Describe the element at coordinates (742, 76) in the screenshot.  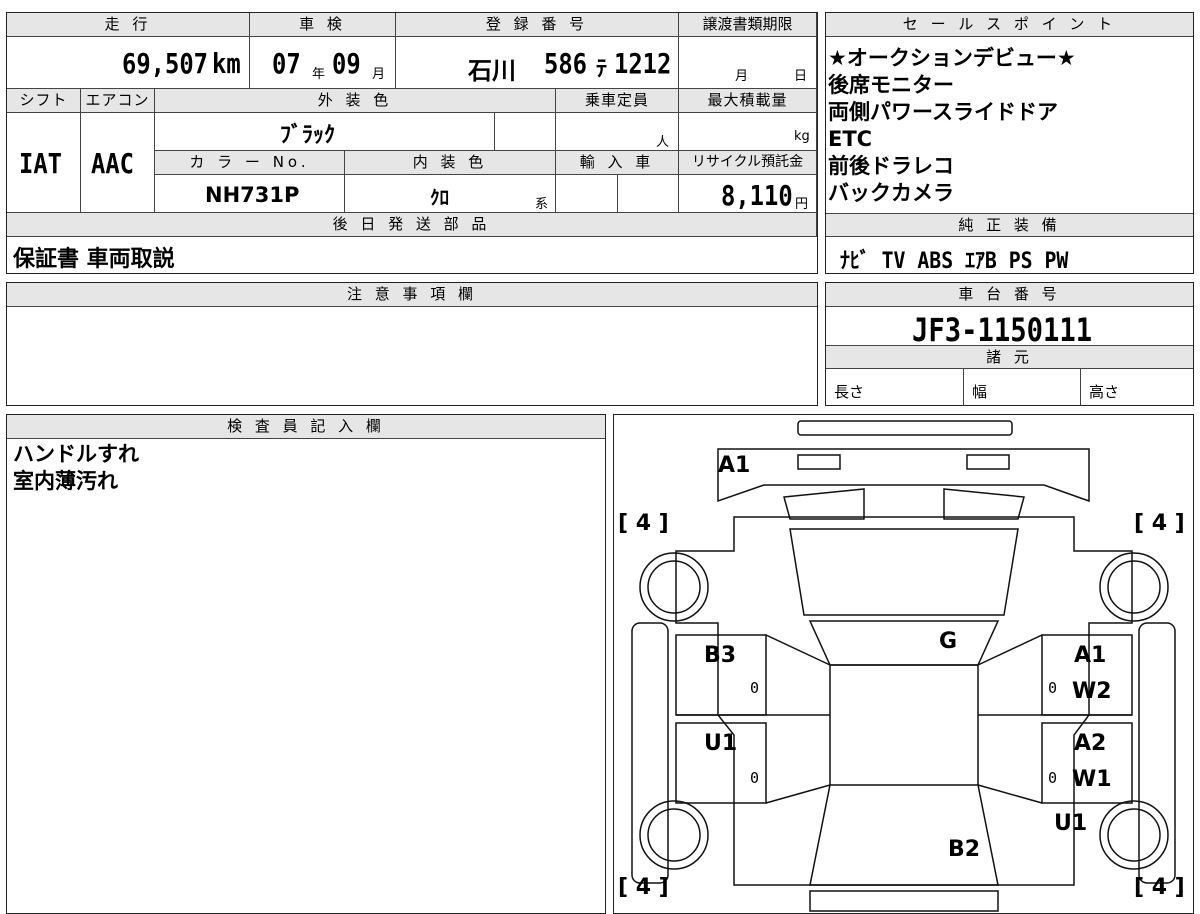
I see `deadline-month: 月` at that location.